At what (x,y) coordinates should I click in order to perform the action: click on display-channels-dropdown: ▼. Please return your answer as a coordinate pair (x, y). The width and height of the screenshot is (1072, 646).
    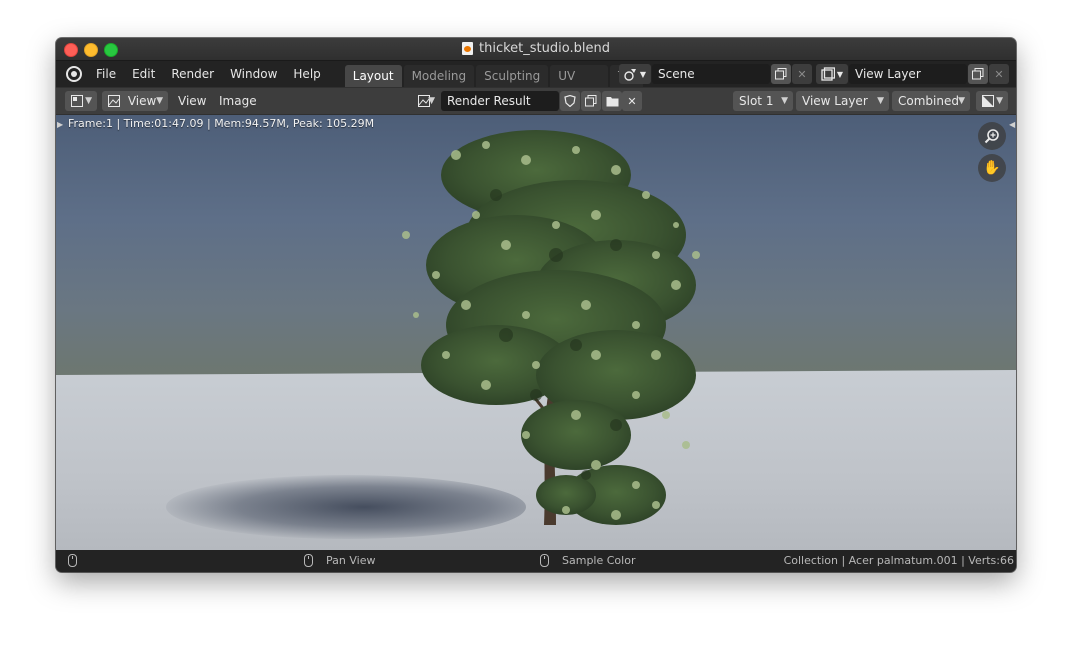
    Looking at the image, I should click on (992, 101).